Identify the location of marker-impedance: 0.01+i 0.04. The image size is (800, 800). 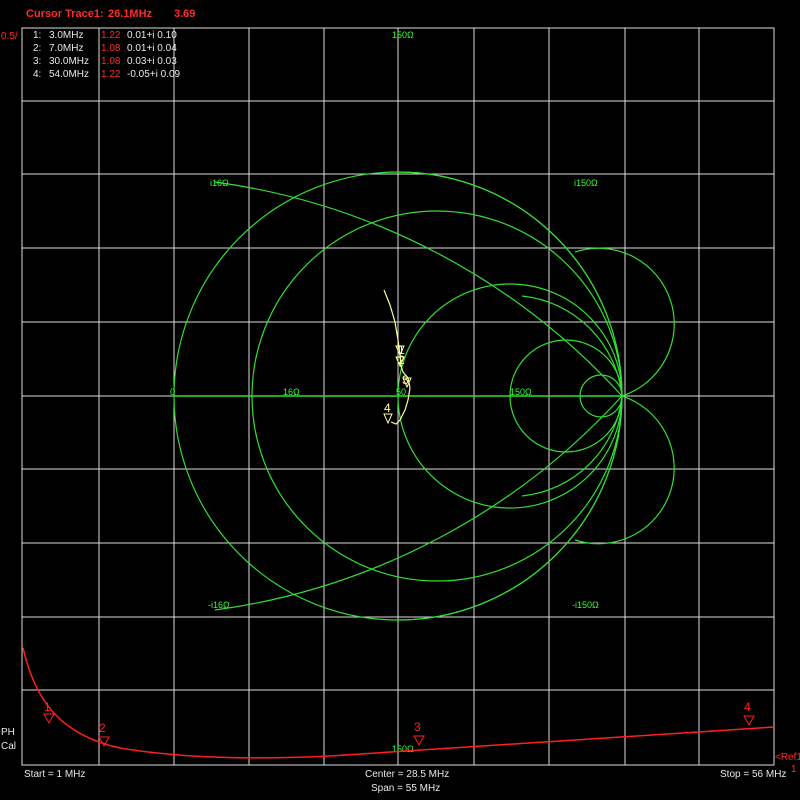
(152, 48).